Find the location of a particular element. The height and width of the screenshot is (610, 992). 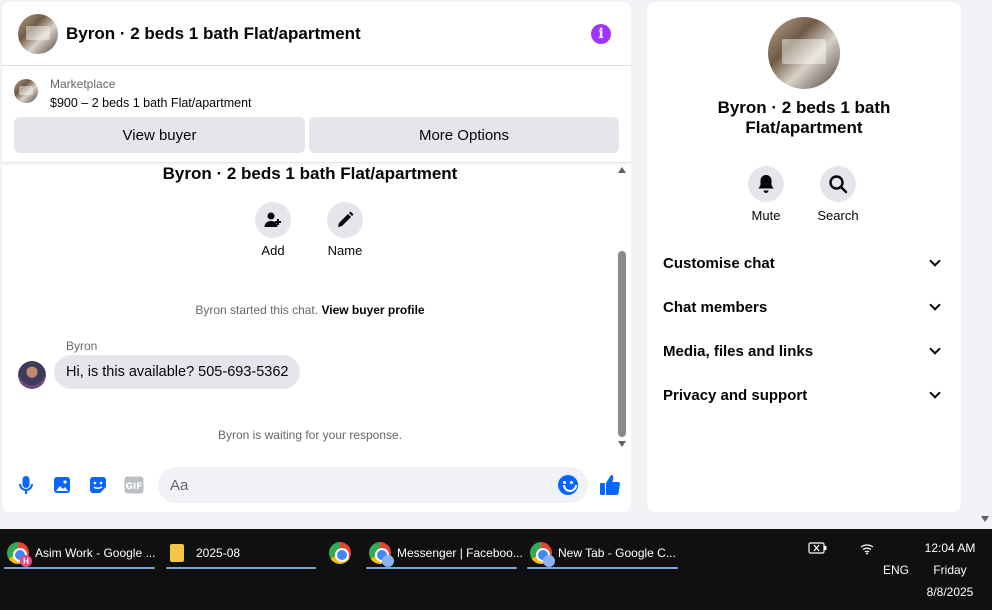

profile-badge: H is located at coordinates (26, 561).